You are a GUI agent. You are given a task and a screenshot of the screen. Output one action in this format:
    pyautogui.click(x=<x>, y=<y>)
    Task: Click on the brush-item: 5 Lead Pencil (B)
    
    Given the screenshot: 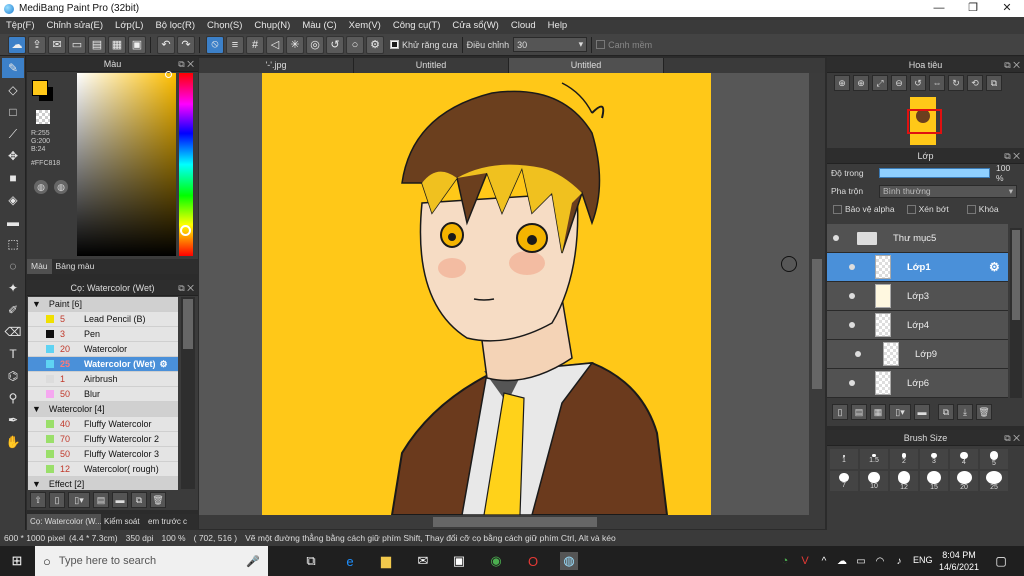 What is the action you would take?
    pyautogui.click(x=103, y=319)
    